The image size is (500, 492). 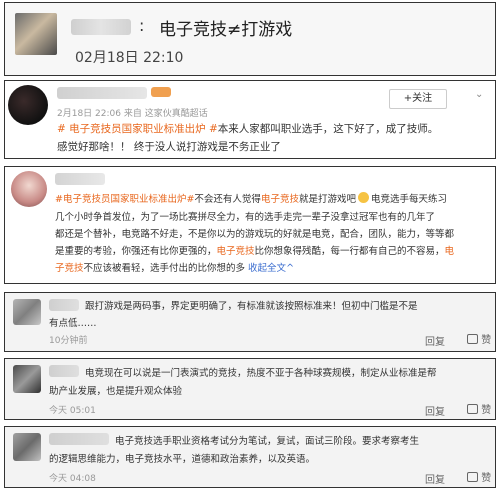 I want to click on collapse-link: 收起全文, so click(x=267, y=268).